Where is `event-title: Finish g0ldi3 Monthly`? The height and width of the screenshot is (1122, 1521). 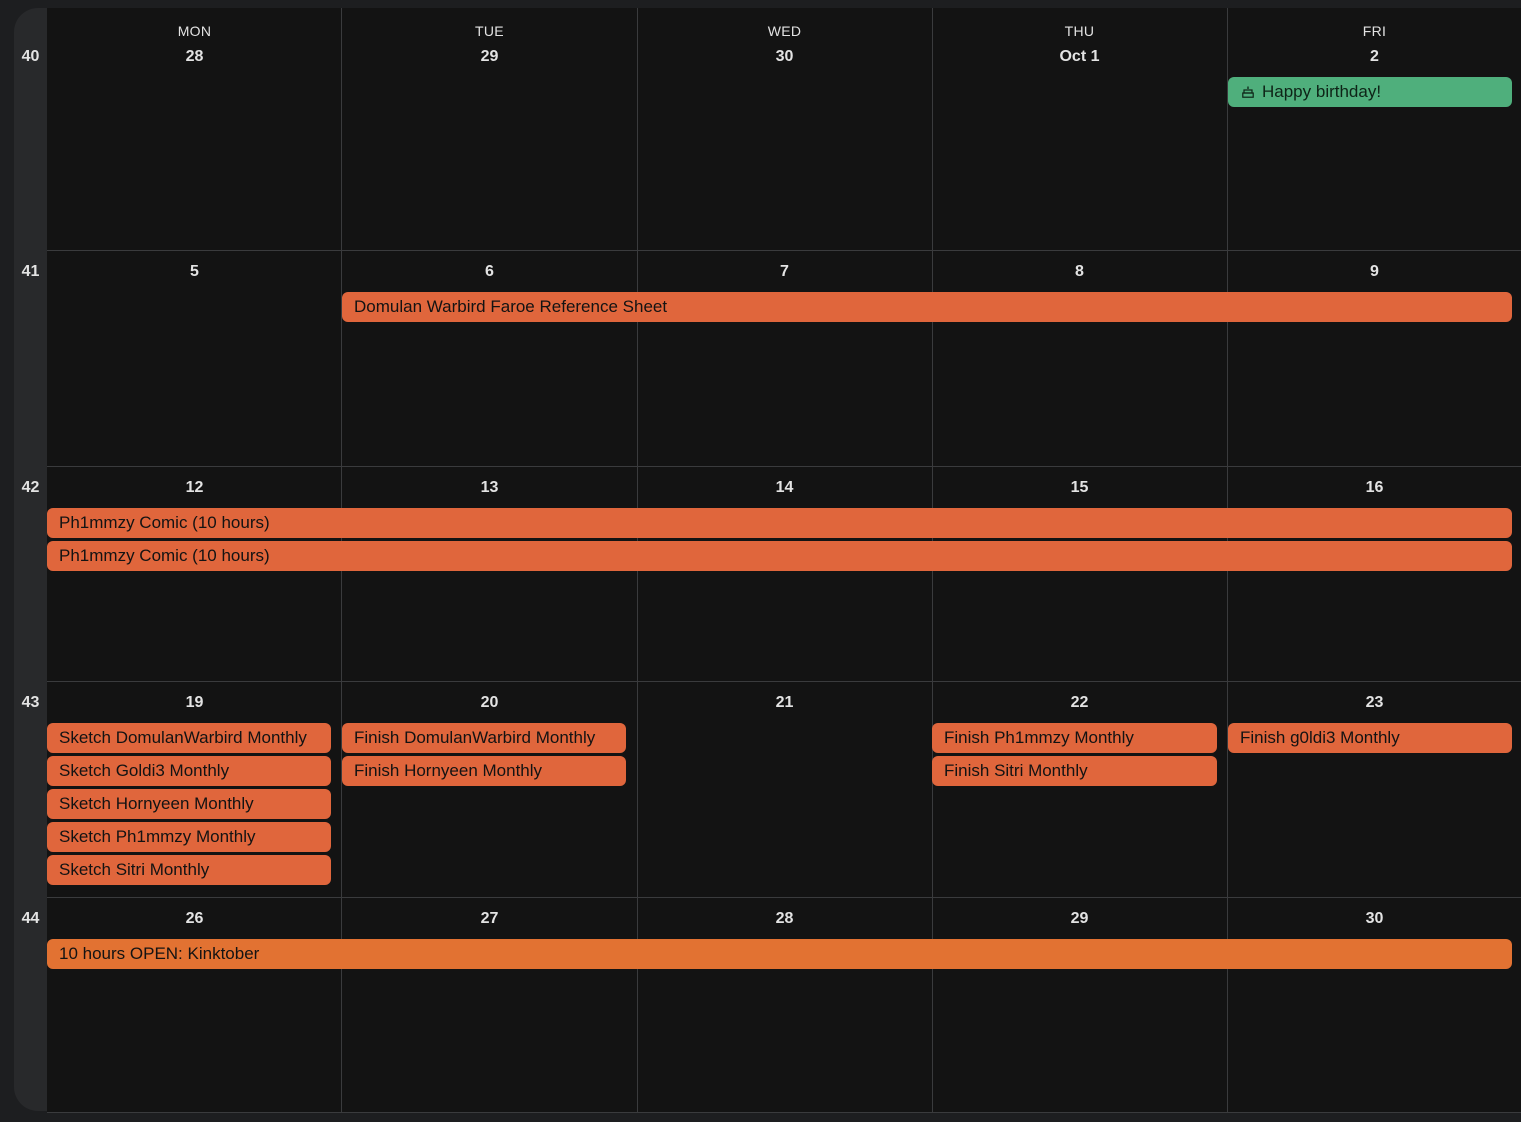
event-title: Finish g0ldi3 Monthly is located at coordinates (1320, 737).